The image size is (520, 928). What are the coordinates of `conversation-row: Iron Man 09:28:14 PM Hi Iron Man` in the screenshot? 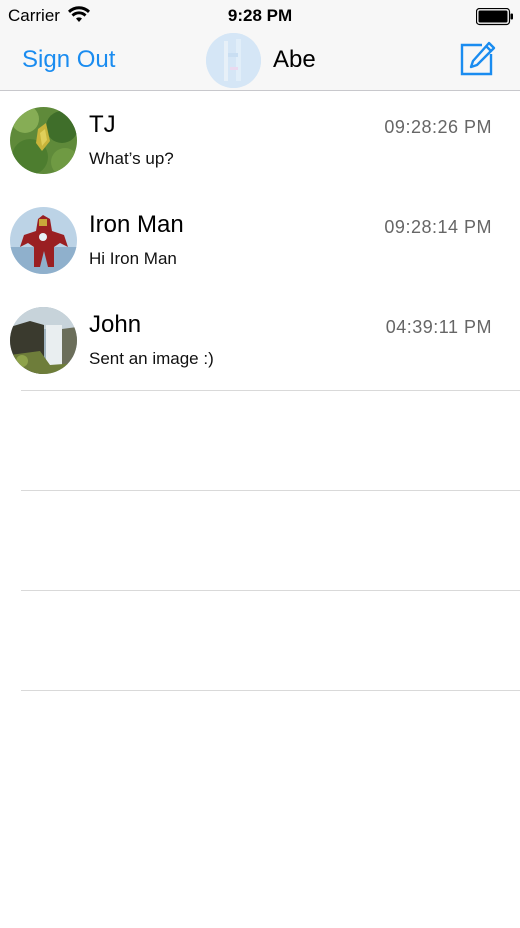 It's located at (260, 241).